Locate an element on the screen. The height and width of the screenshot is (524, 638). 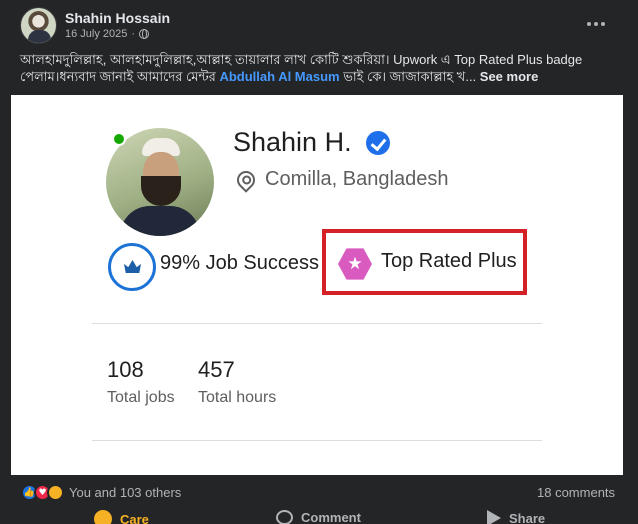
reactions-summary: 👍 ♥ You and 103 others is located at coordinates (101, 492).